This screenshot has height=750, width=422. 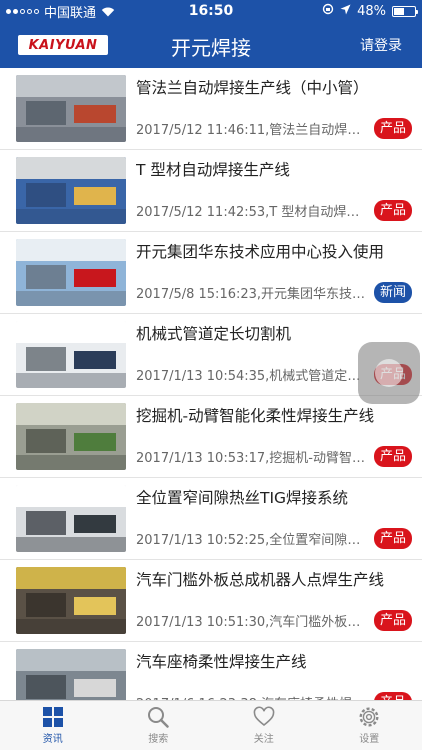 What do you see at coordinates (389, 373) in the screenshot?
I see `assistive-touch-button` at bounding box center [389, 373].